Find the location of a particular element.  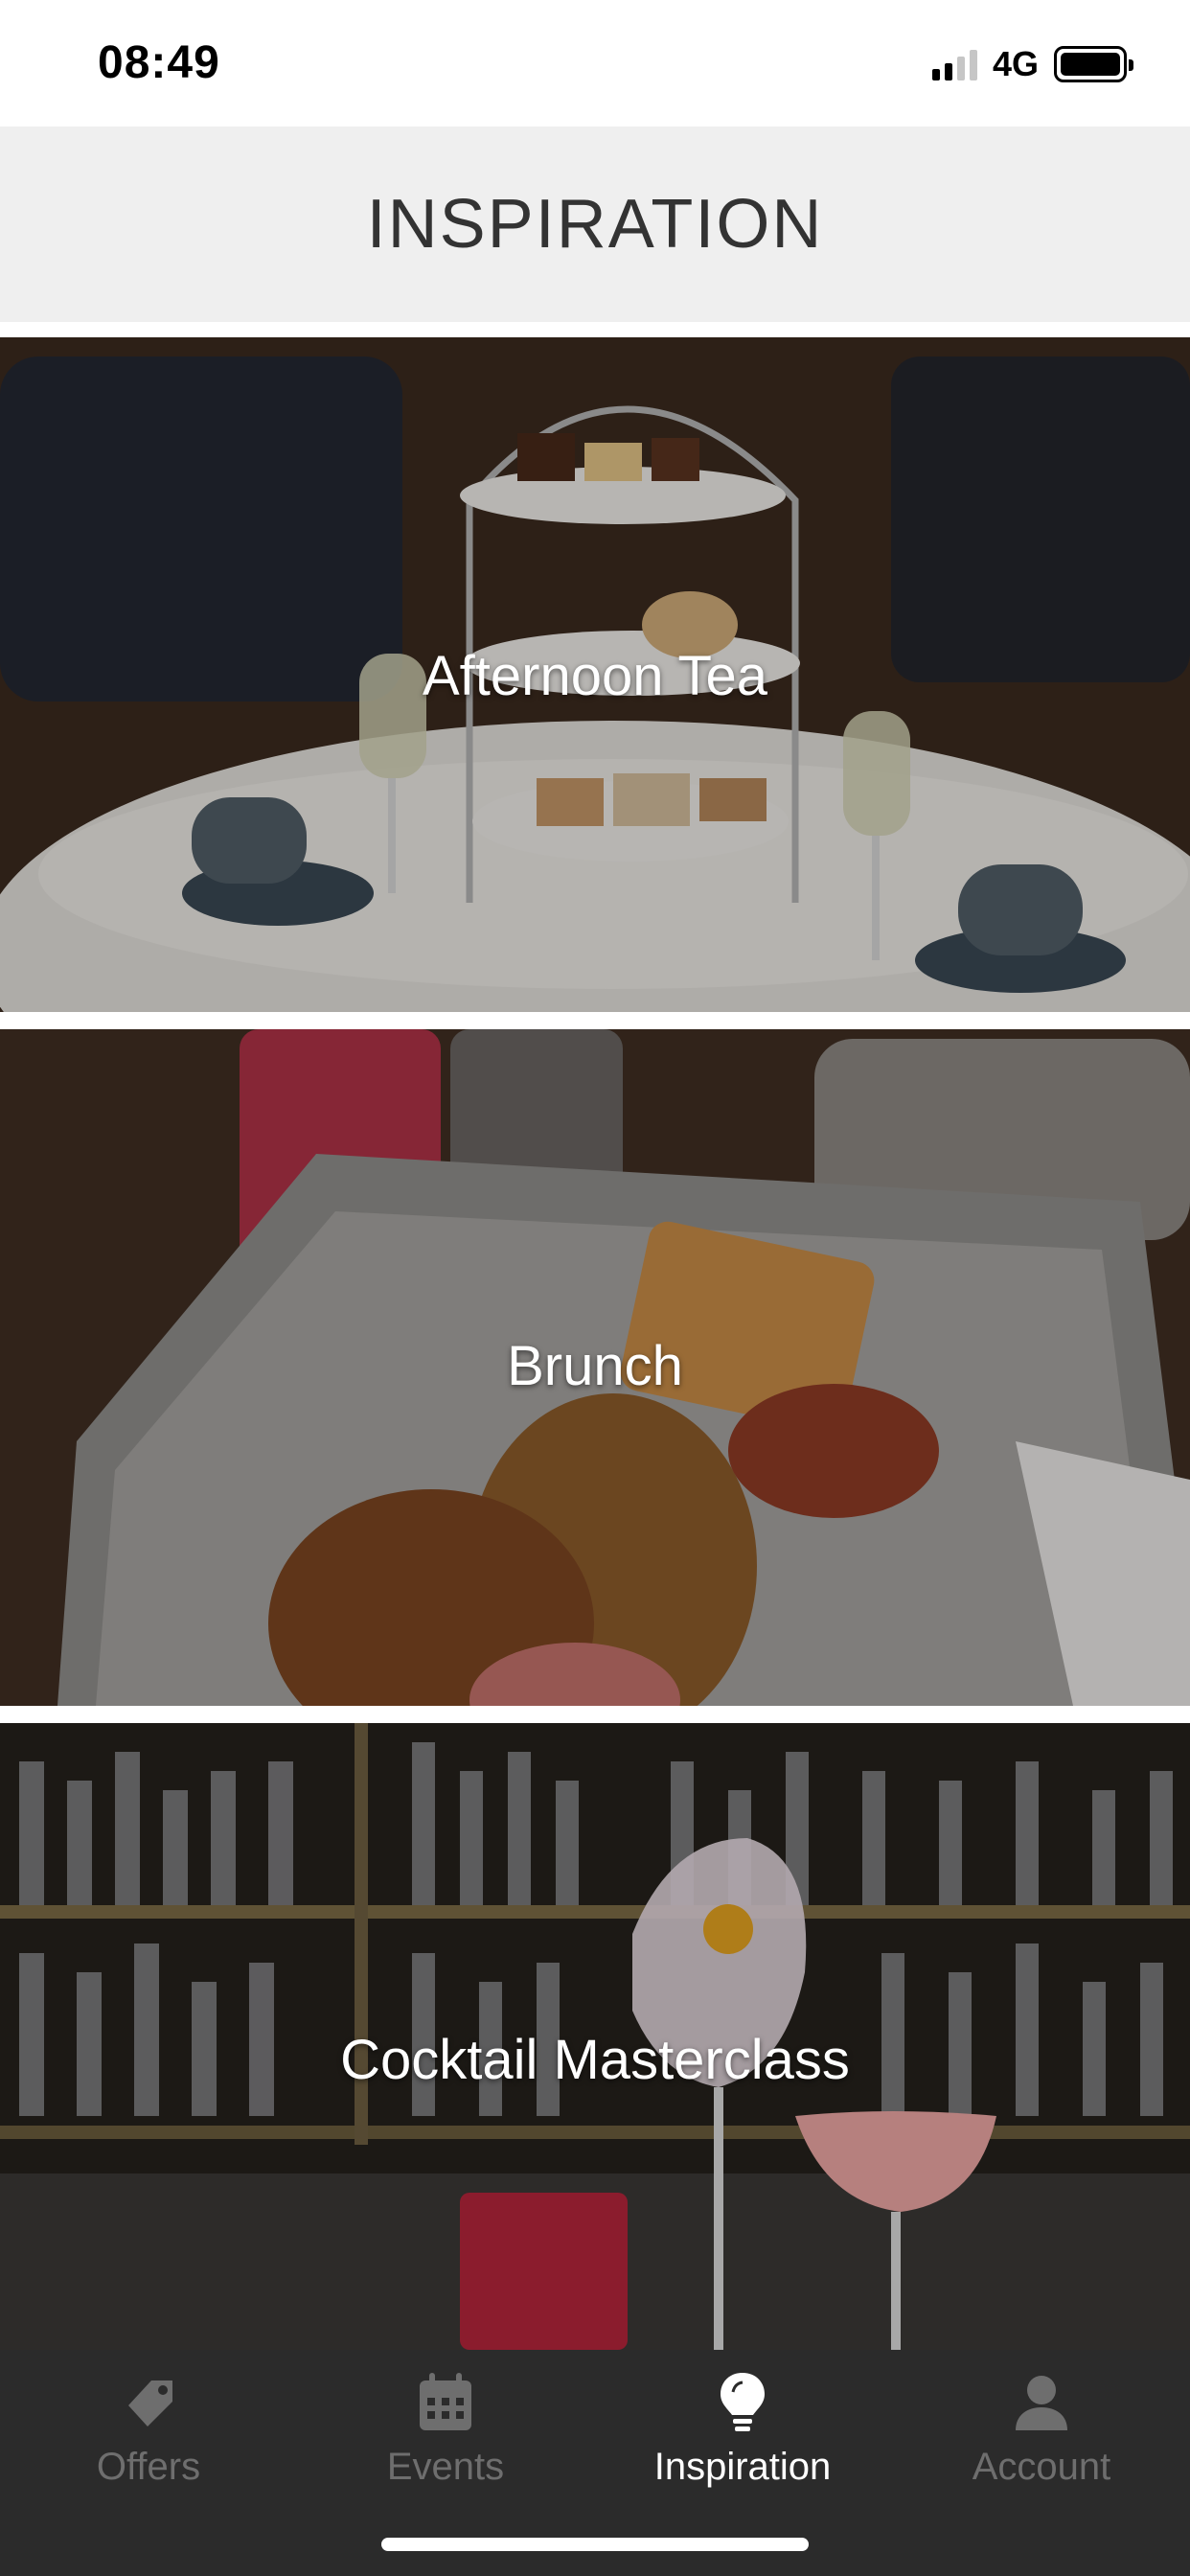

page-header: INSPIRATION is located at coordinates (595, 224).